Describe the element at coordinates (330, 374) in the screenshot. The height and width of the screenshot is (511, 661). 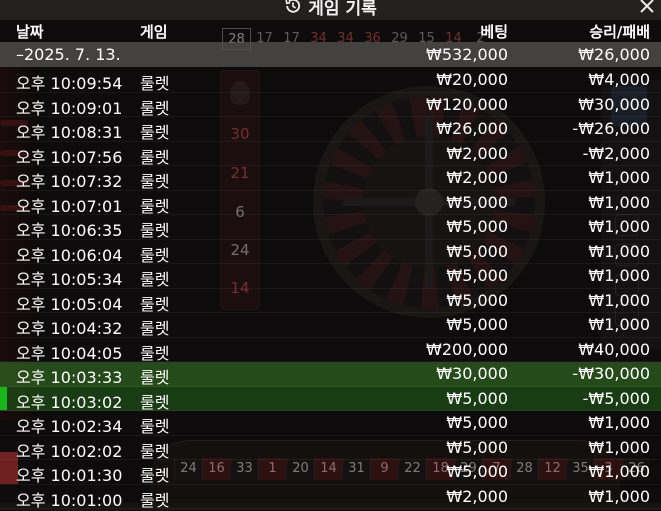
I see `history-row: 오후 10:03:33 룰렛 ₩30,000 -₩30,000` at that location.